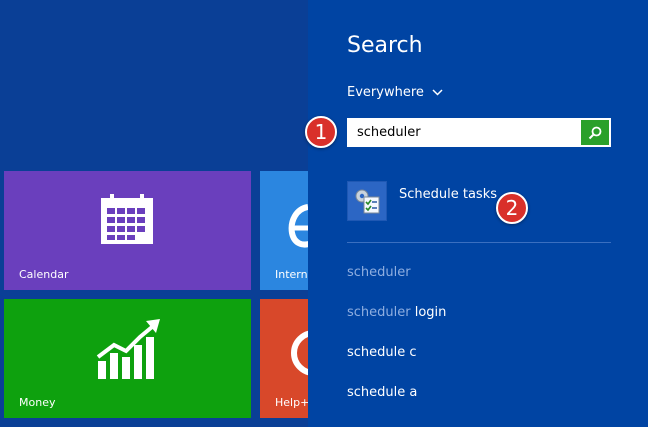 This screenshot has width=648, height=427. What do you see at coordinates (291, 274) in the screenshot?
I see `internet-explorer-tile-label: Intern` at bounding box center [291, 274].